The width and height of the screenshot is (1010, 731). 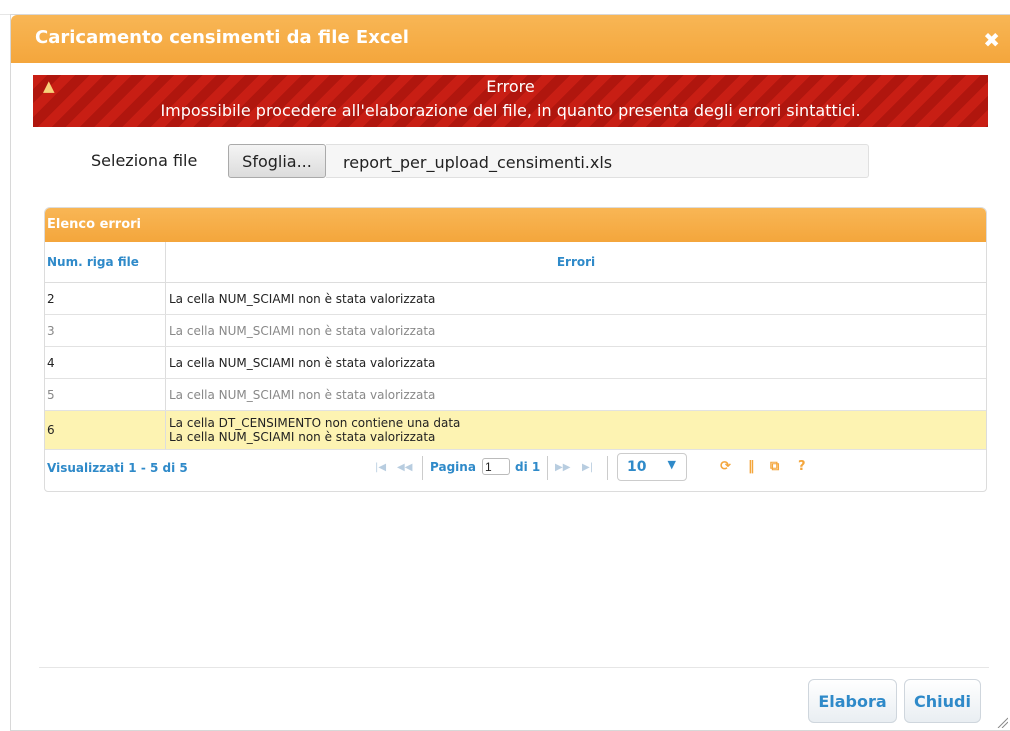 I want to click on dialog-title: Caricamento censimenti da file Excel, so click(x=222, y=37).